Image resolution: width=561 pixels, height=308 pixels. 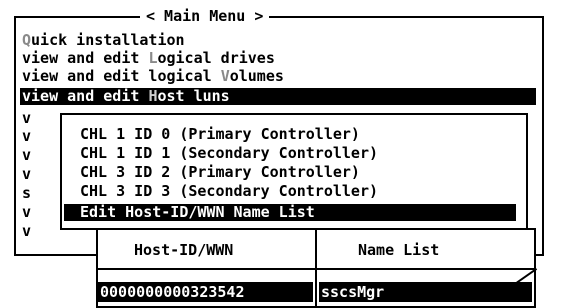 What do you see at coordinates (205, 292) in the screenshot?
I see `host-id-cell: 0000000000323542` at bounding box center [205, 292].